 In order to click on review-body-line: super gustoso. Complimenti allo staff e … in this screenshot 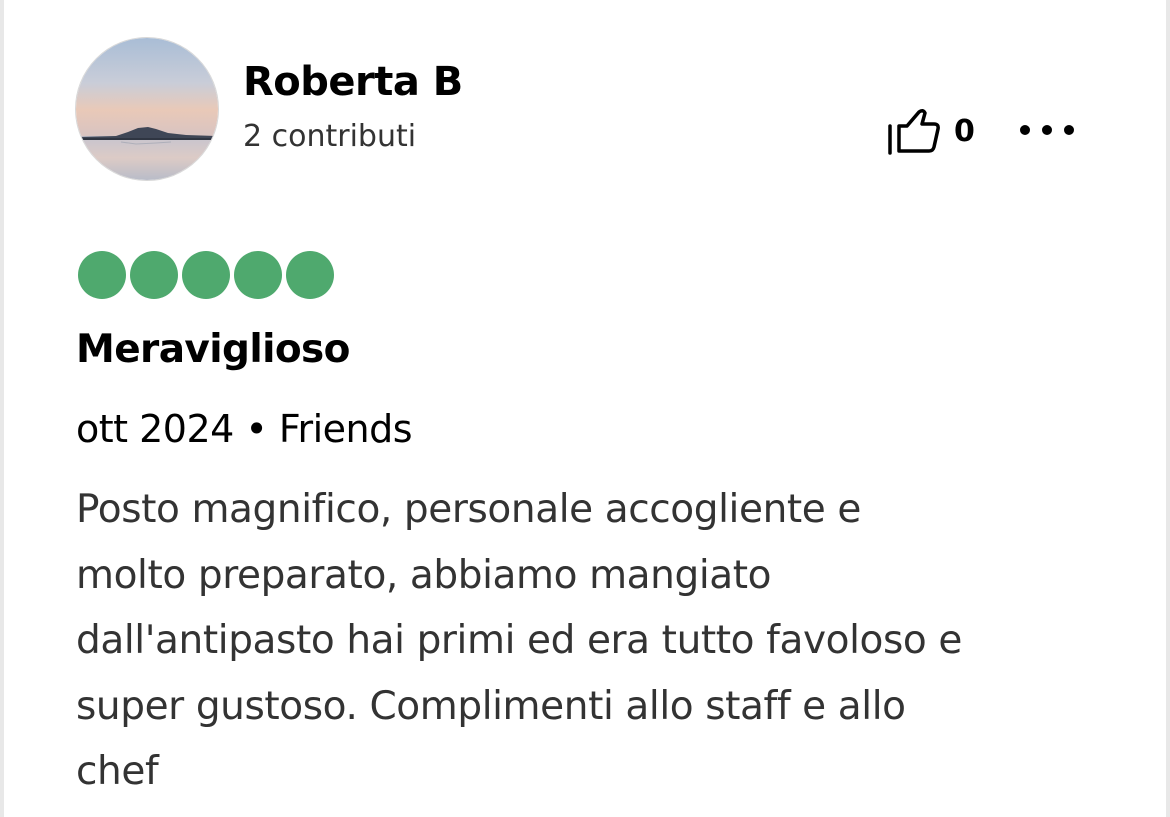, I will do `click(491, 706)`.